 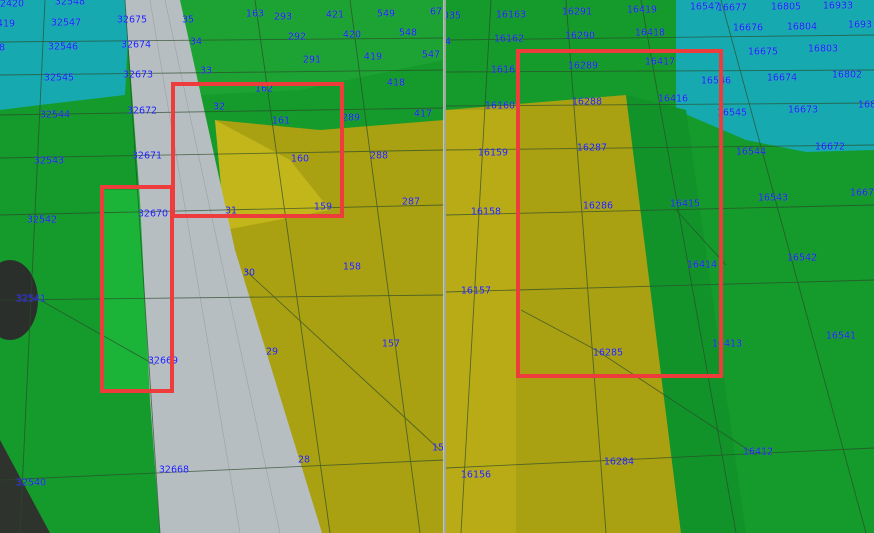 What do you see at coordinates (705, 7) in the screenshot?
I see `vertex-label: 16547` at bounding box center [705, 7].